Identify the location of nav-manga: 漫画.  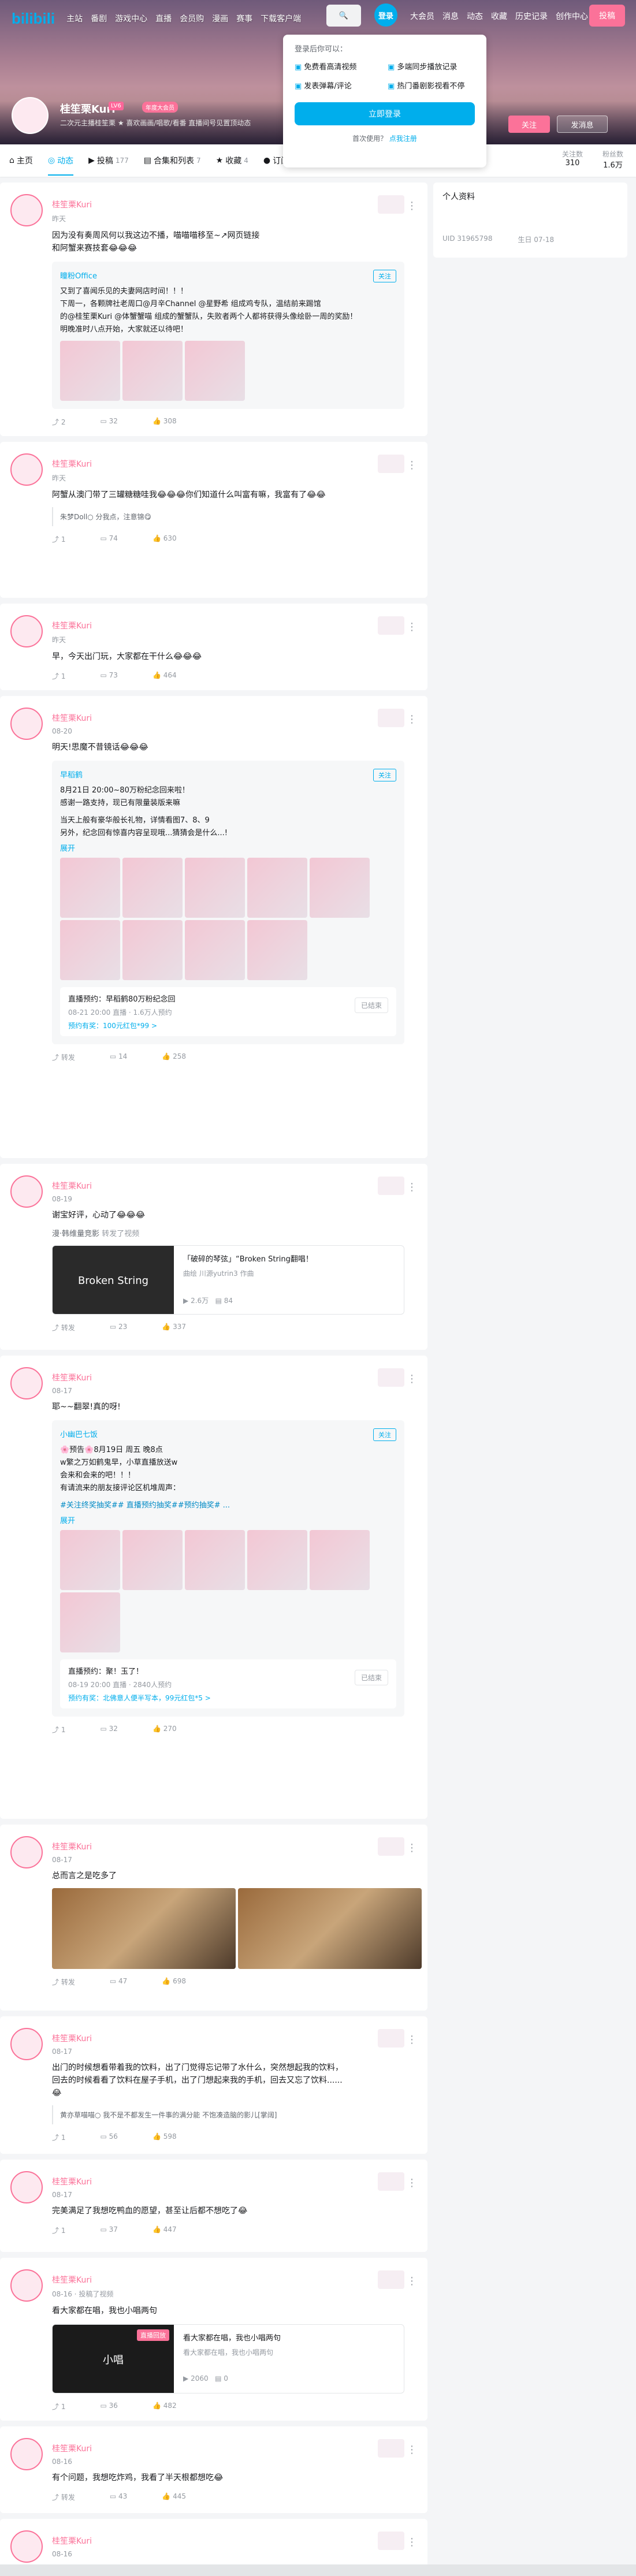
(220, 18).